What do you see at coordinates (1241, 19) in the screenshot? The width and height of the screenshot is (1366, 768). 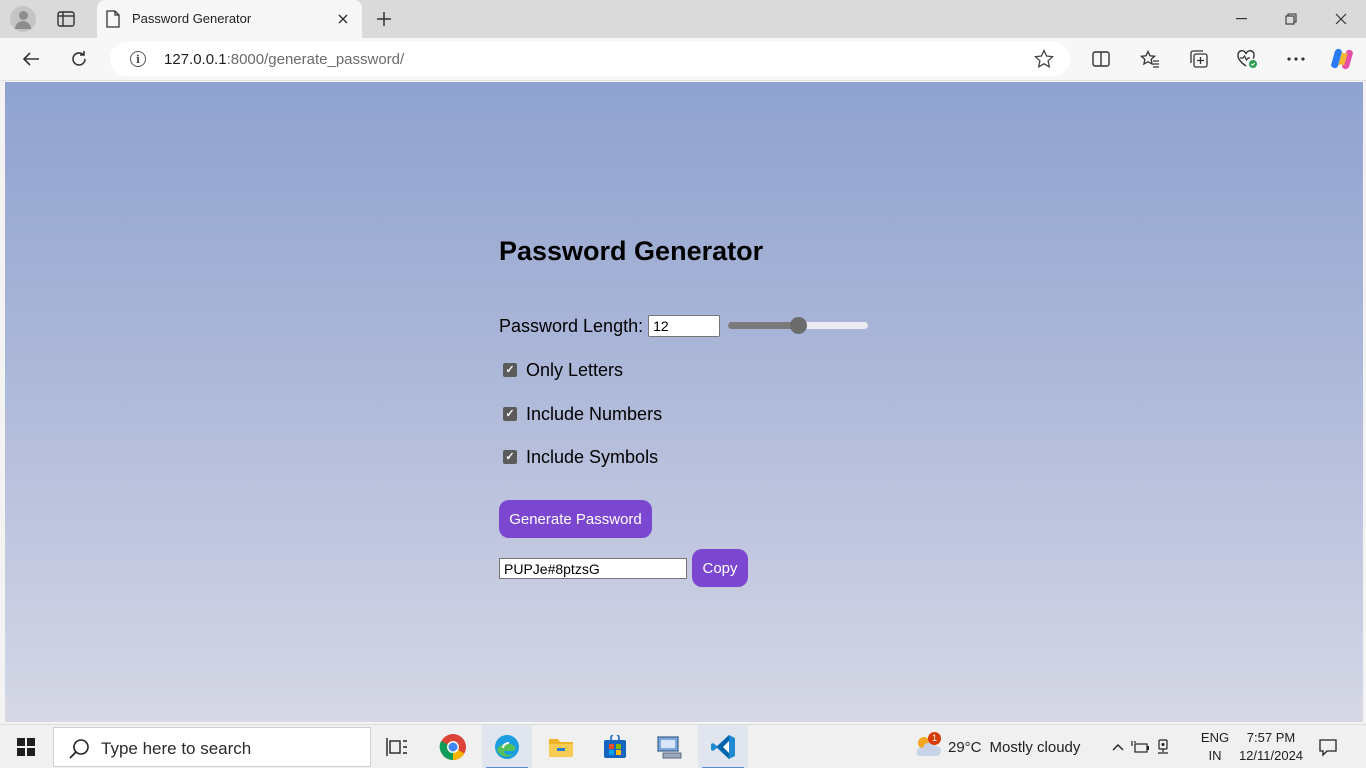 I see `minimize-icon` at bounding box center [1241, 19].